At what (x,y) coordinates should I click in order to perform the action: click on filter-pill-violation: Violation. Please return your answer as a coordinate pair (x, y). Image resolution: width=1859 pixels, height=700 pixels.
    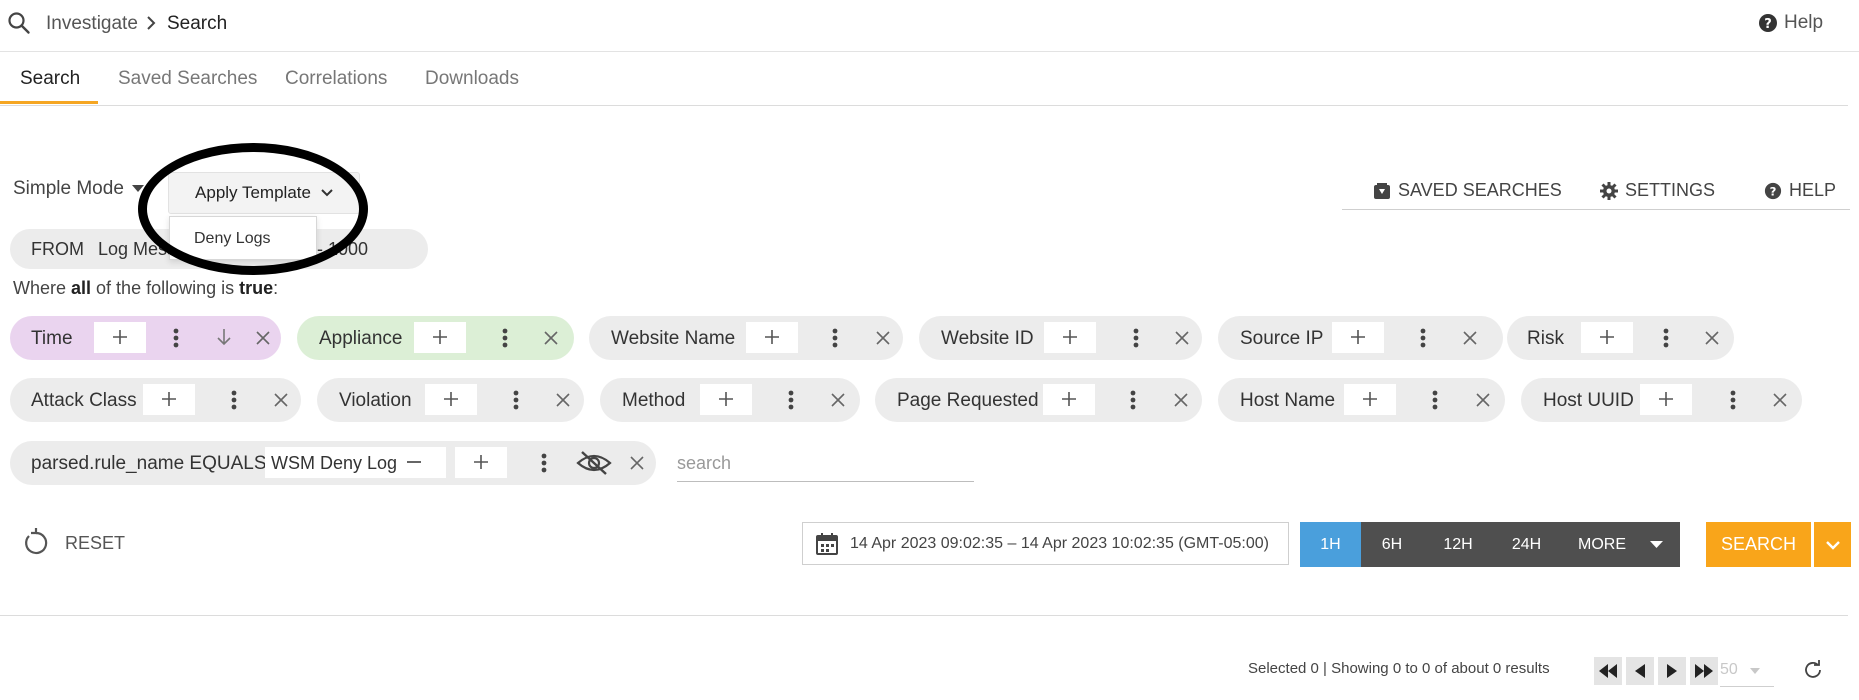
    Looking at the image, I should click on (450, 400).